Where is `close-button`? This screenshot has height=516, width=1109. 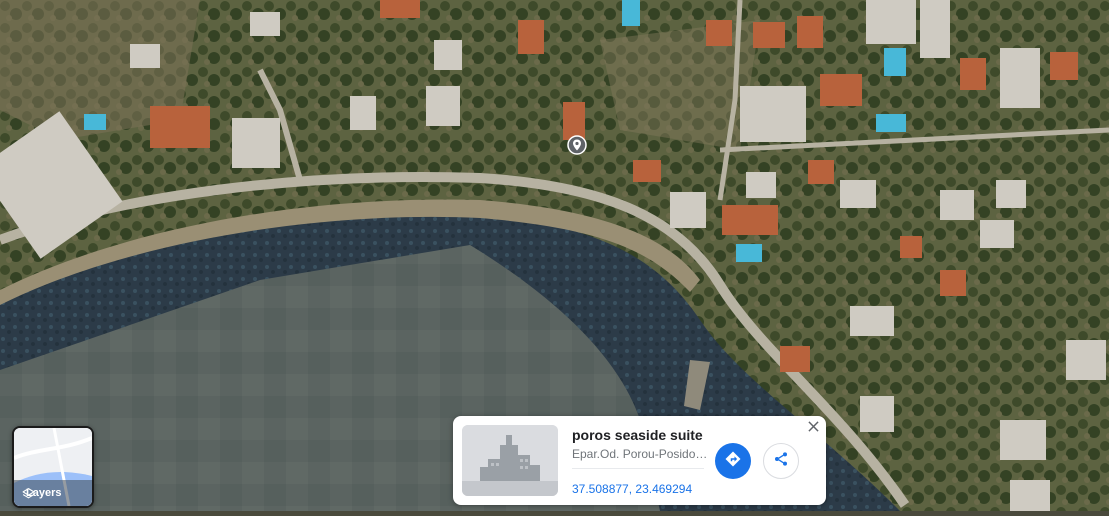 close-button is located at coordinates (813, 428).